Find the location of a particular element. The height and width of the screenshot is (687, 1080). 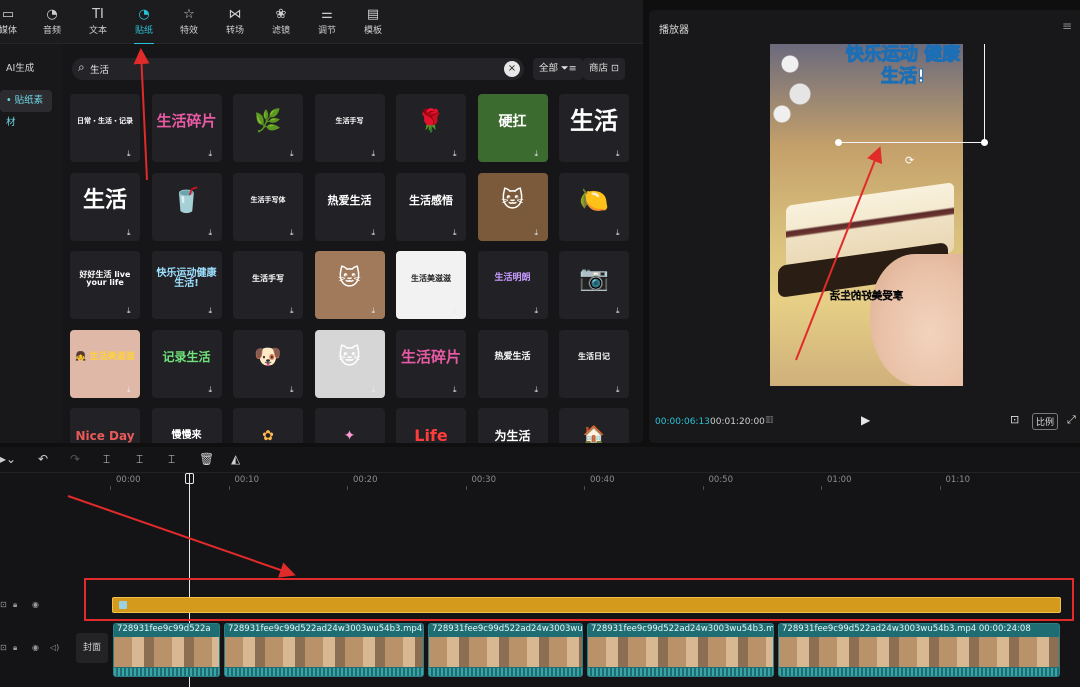

tab-transition: ⋈ 转场 is located at coordinates (235, 24).